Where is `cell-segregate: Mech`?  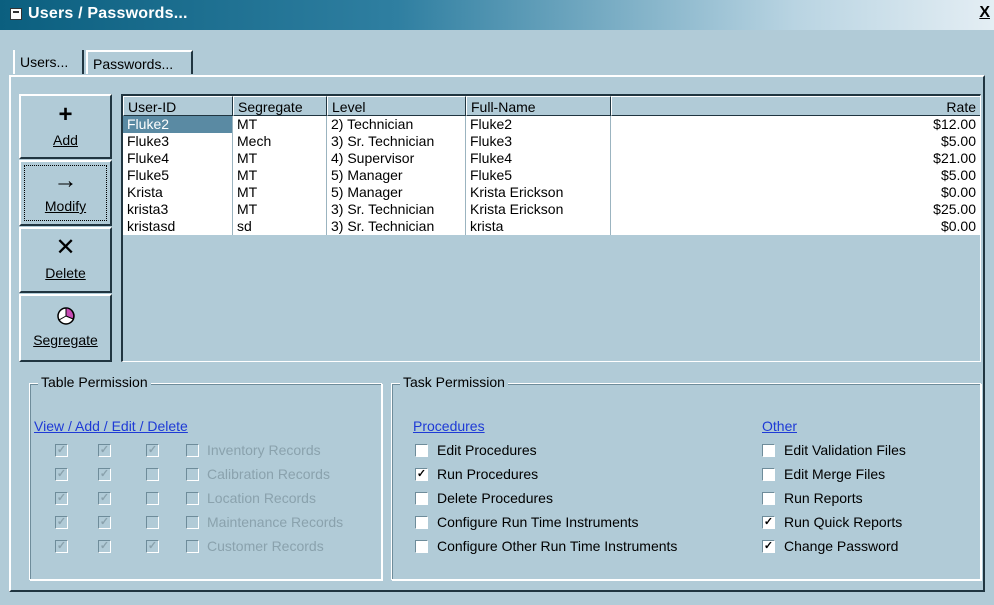
cell-segregate: Mech is located at coordinates (280, 141).